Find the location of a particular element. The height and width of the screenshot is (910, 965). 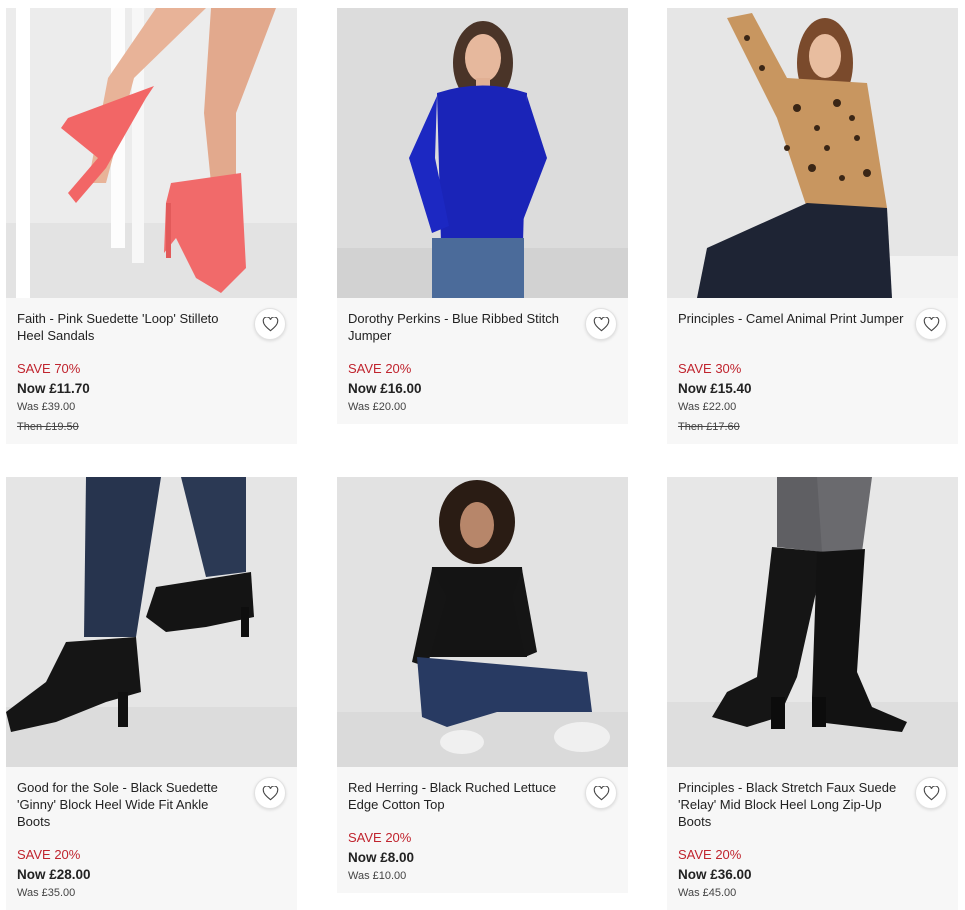

original-price: Was £10.00 is located at coordinates (377, 876).